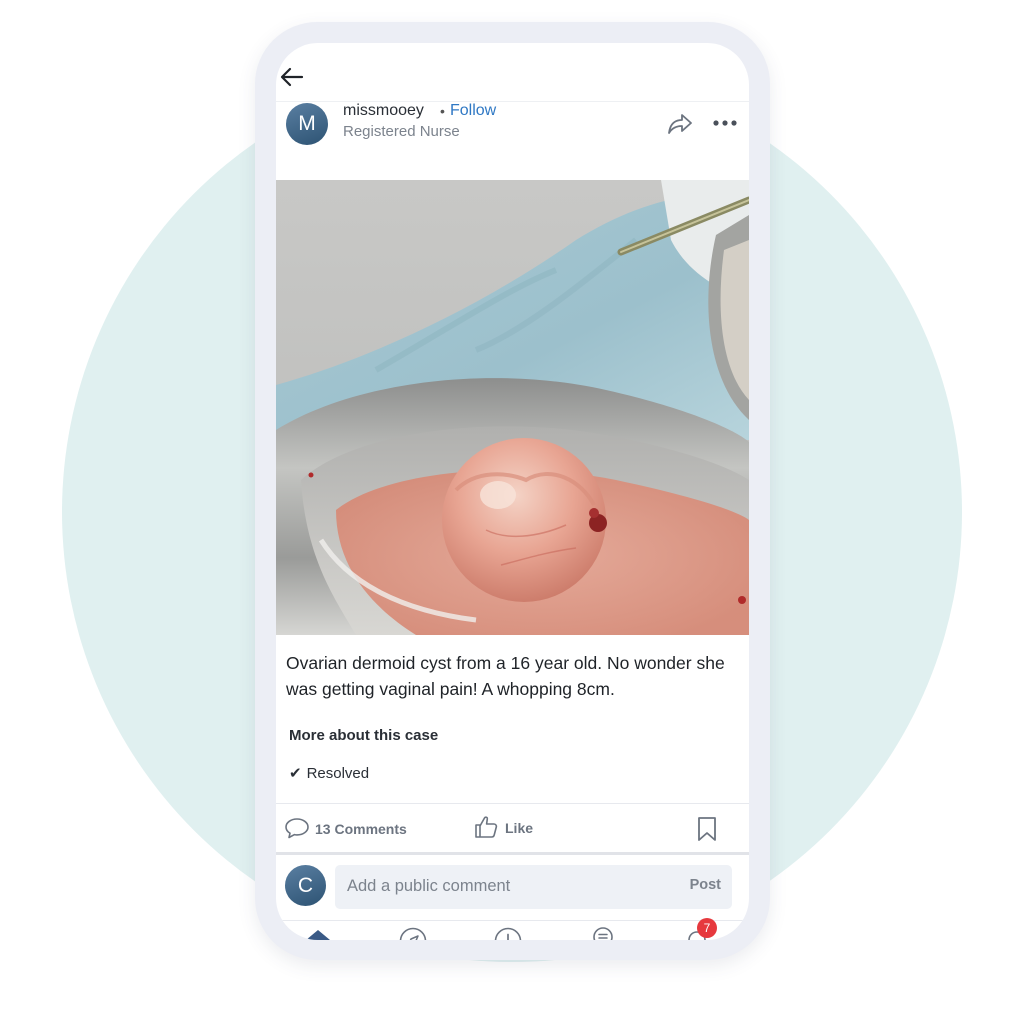  What do you see at coordinates (297, 828) in the screenshot?
I see `comment-bubble-icon` at bounding box center [297, 828].